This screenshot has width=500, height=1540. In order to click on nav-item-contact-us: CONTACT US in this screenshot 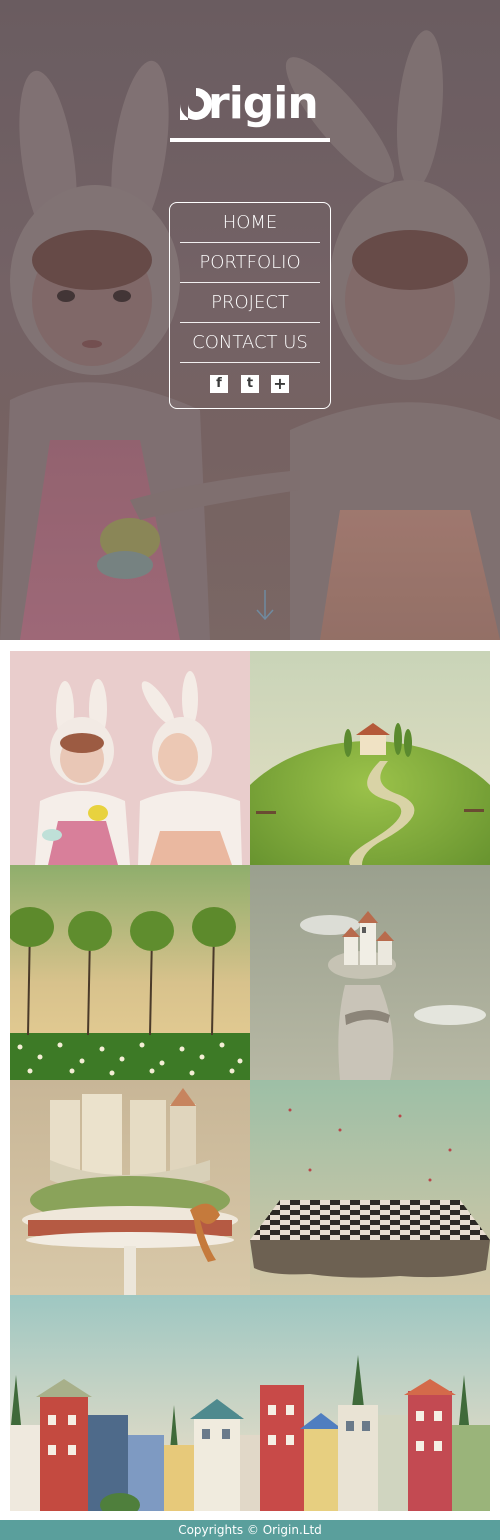, I will do `click(250, 343)`.